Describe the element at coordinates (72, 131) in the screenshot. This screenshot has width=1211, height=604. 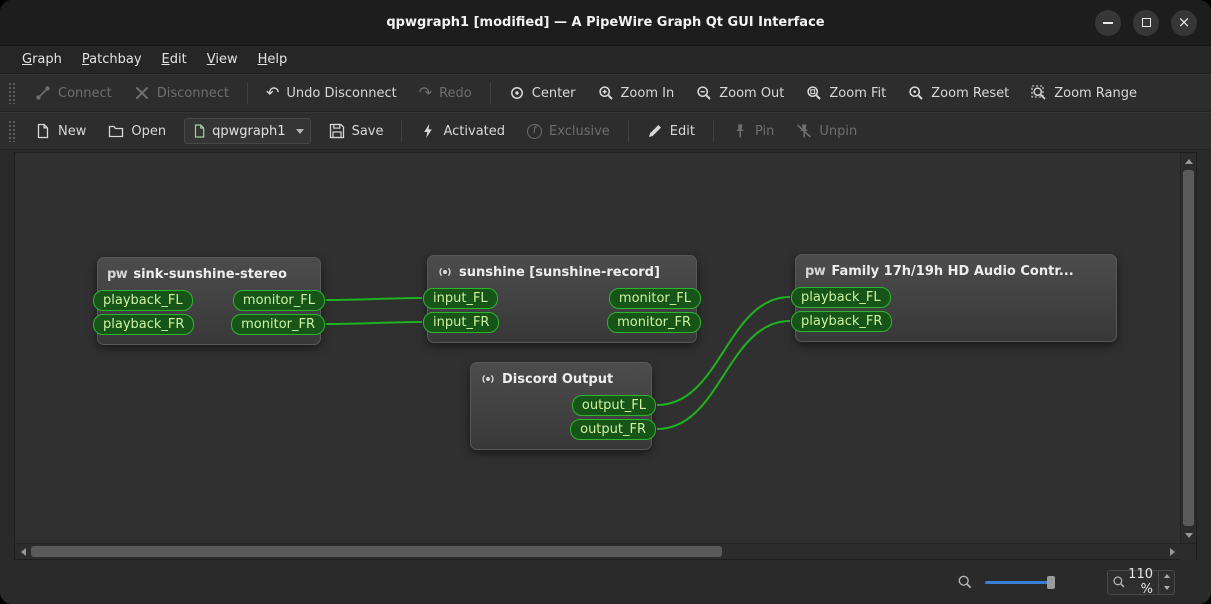
I see `new-label: New` at that location.